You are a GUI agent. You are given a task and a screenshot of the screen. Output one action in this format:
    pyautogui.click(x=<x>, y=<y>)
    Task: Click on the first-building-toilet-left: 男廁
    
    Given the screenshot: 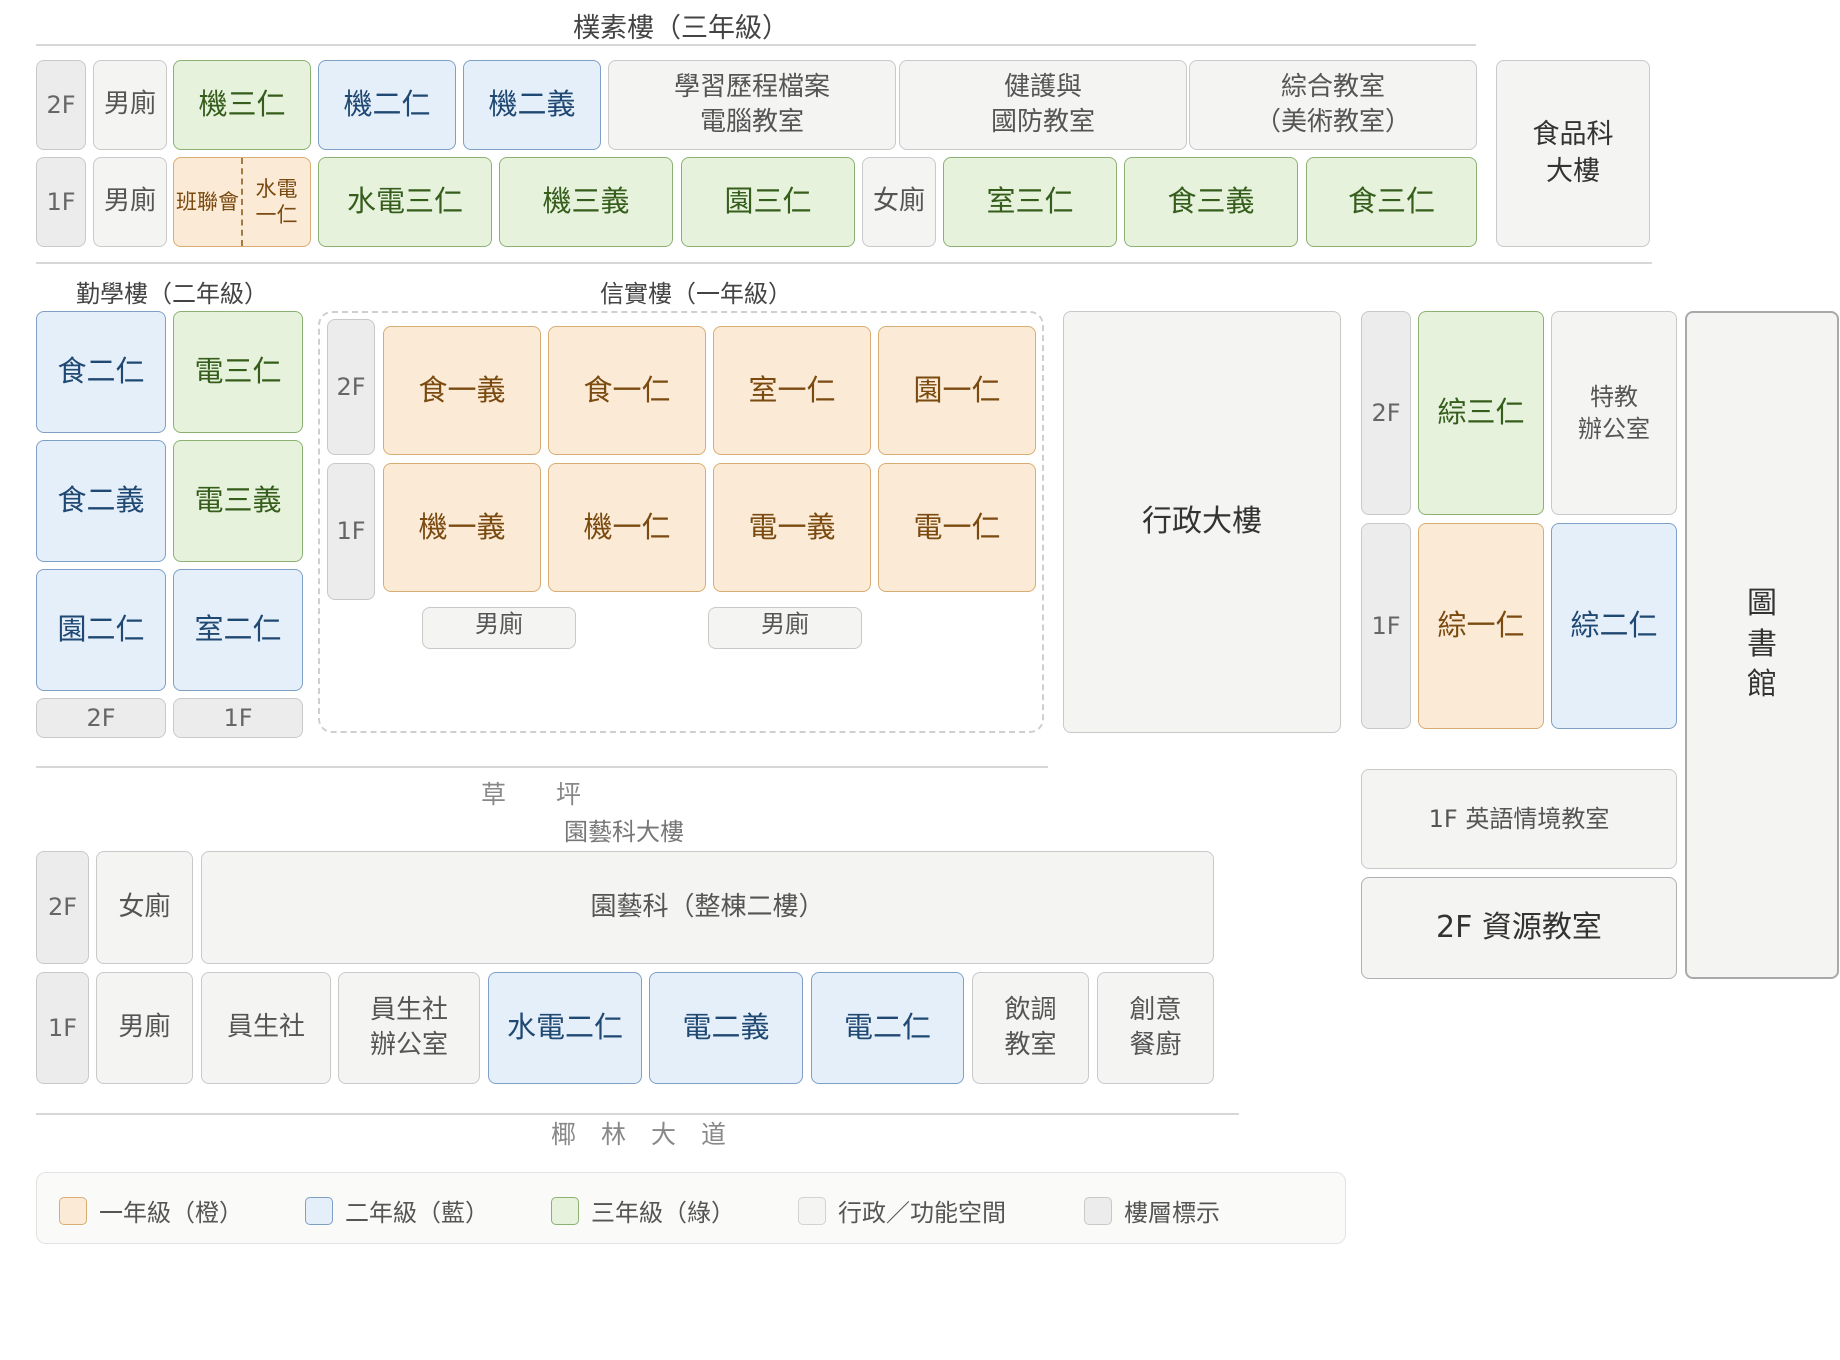 What is the action you would take?
    pyautogui.click(x=499, y=628)
    